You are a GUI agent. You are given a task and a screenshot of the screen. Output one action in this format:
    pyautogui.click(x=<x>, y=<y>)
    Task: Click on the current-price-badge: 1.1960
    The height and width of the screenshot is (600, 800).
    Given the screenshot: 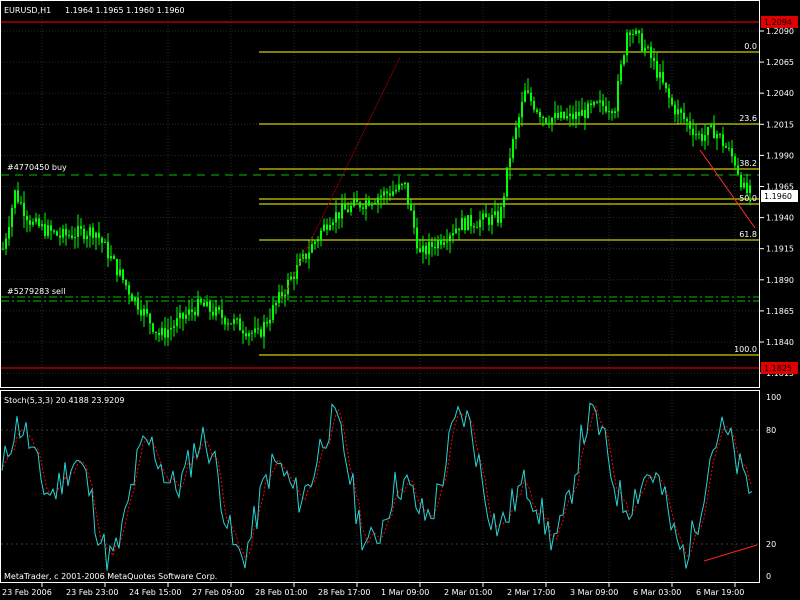 What is the action you would take?
    pyautogui.click(x=778, y=196)
    